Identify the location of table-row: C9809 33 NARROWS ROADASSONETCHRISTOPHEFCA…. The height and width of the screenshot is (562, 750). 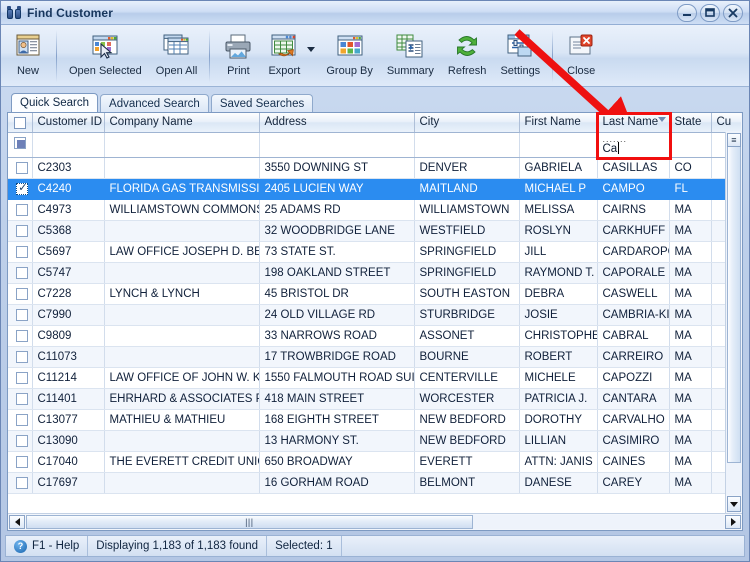
(366, 336).